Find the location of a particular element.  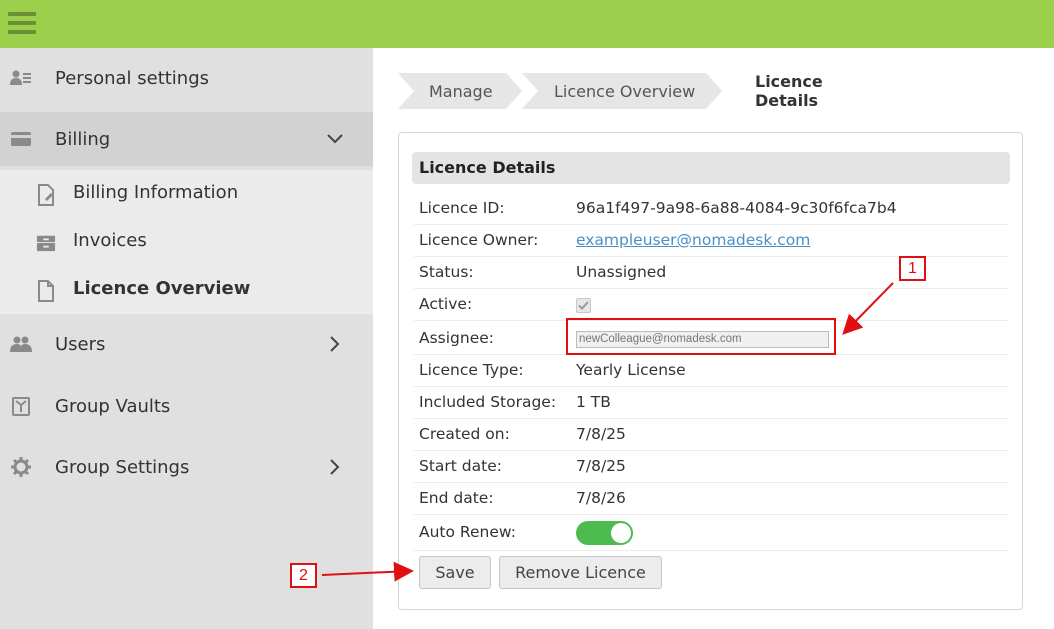

save-button: Save is located at coordinates (455, 572).